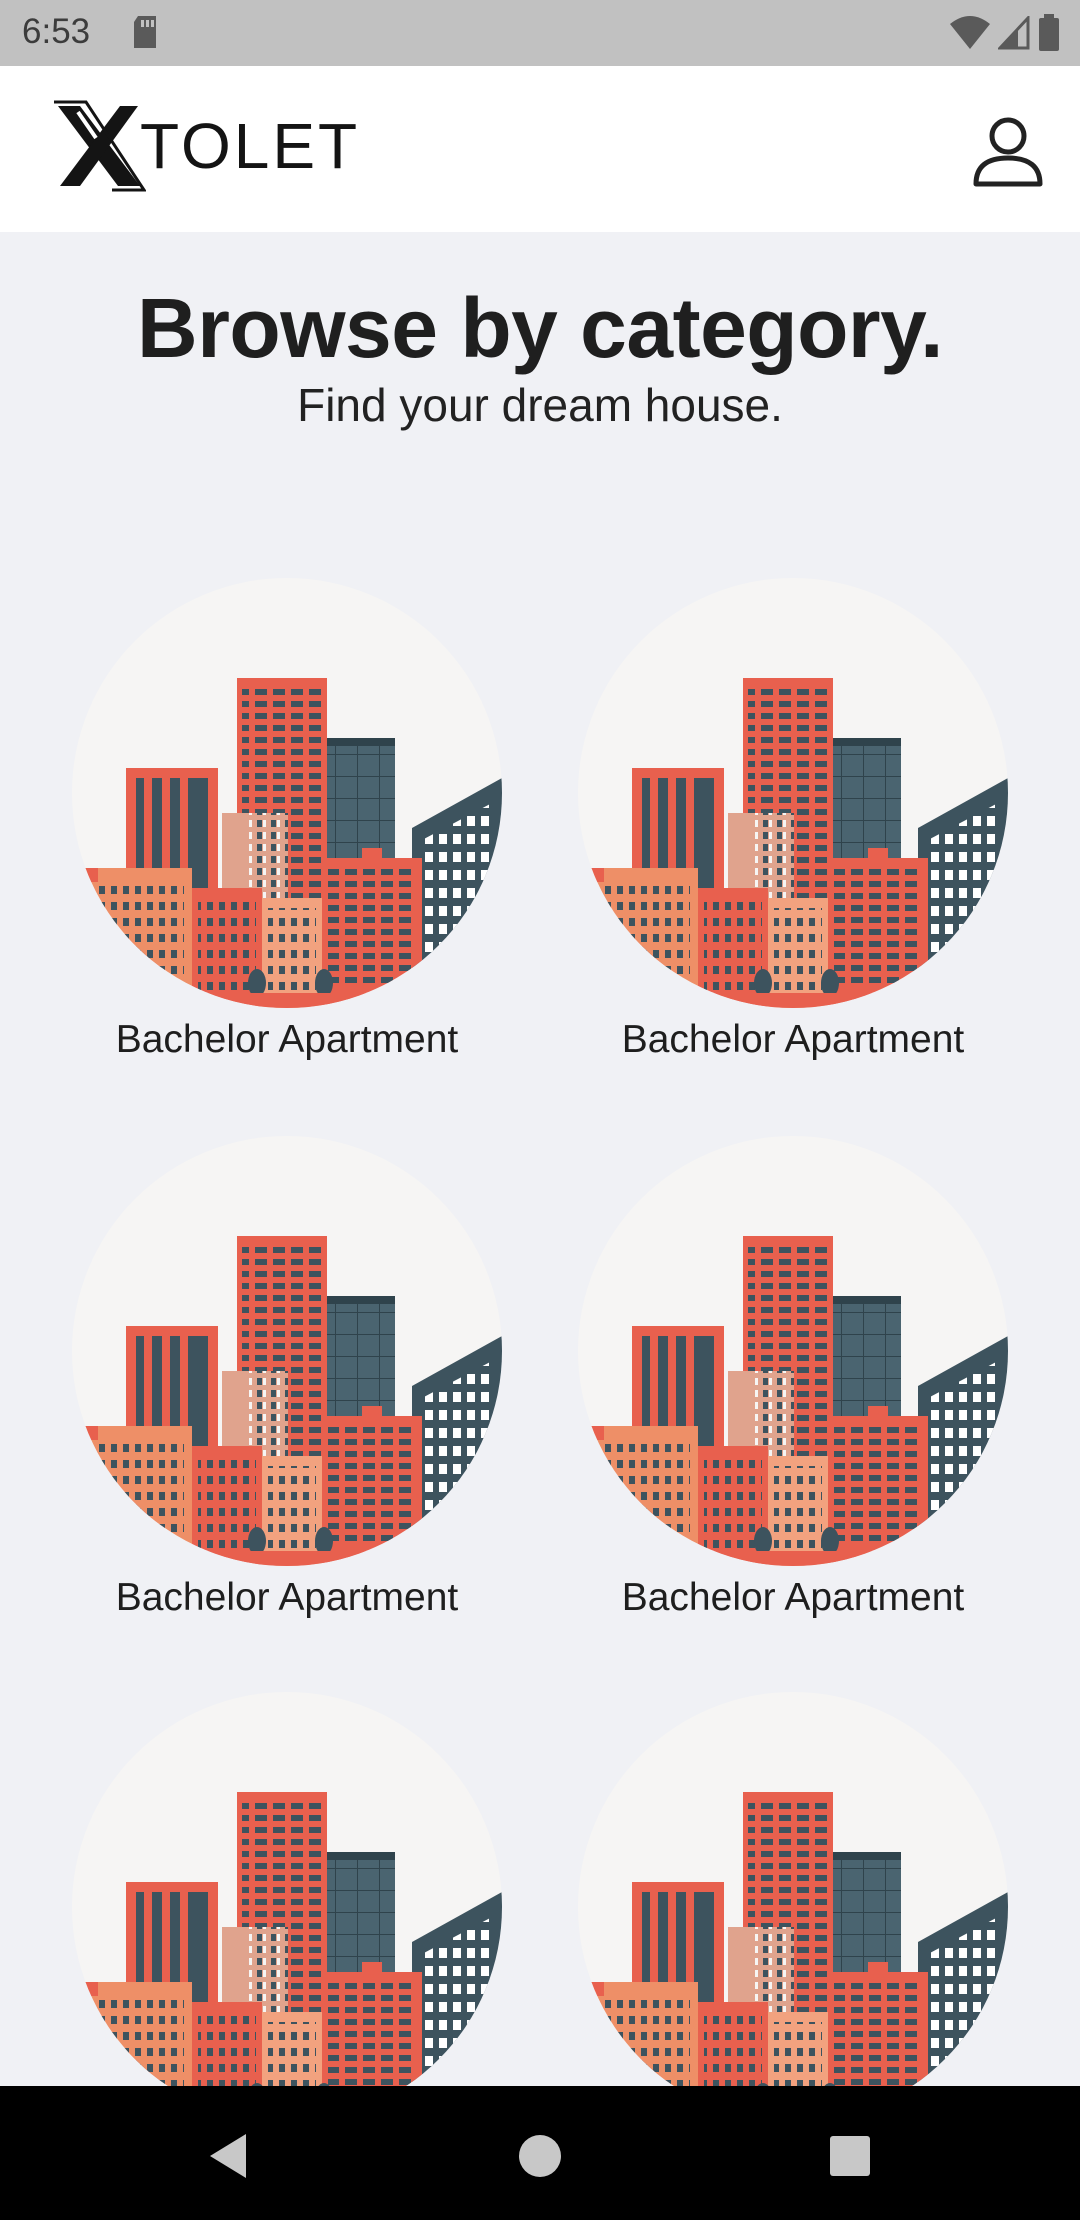  Describe the element at coordinates (850, 2156) in the screenshot. I see `recents-icon` at that location.